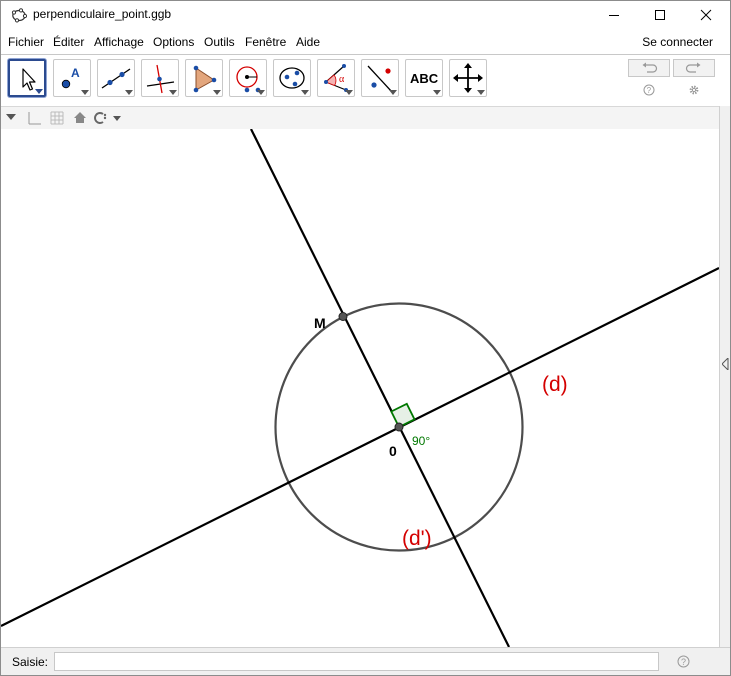 The image size is (731, 676). I want to click on move-graphics-tool-button, so click(468, 78).